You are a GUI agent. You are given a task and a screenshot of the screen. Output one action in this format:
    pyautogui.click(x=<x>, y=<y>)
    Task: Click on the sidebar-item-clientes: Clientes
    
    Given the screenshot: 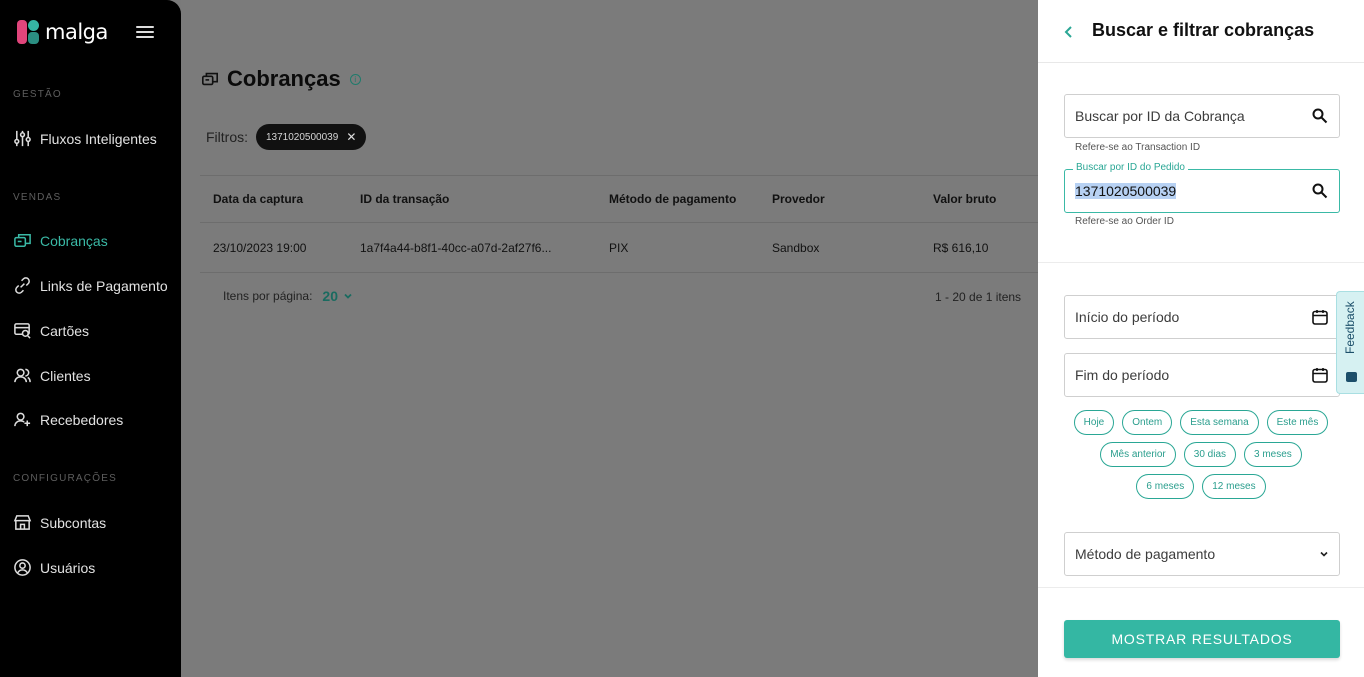 What is the action you would take?
    pyautogui.click(x=52, y=375)
    